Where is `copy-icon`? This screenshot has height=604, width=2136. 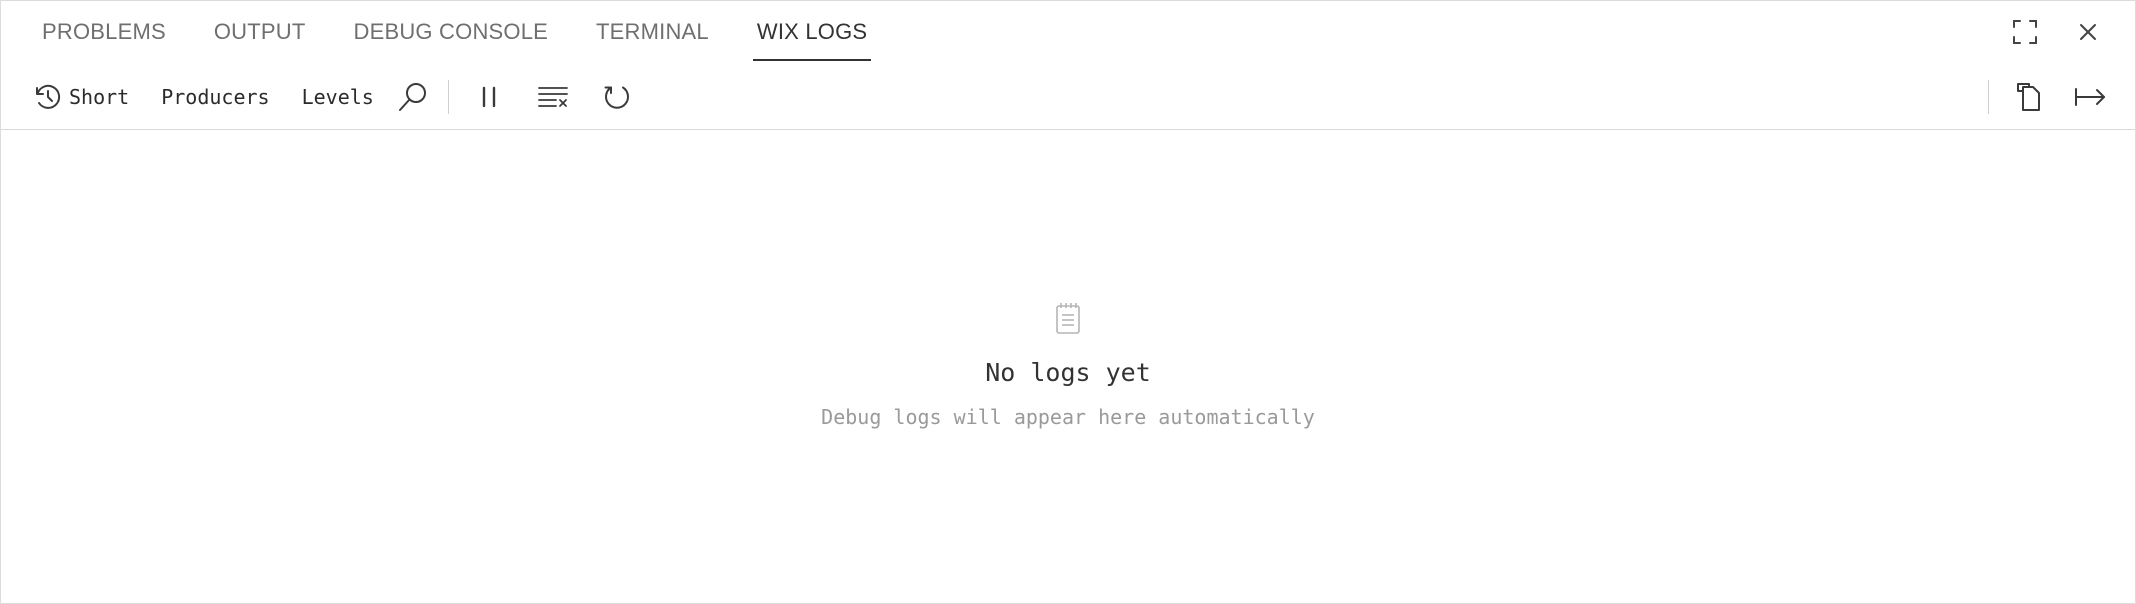
copy-icon is located at coordinates (2028, 97).